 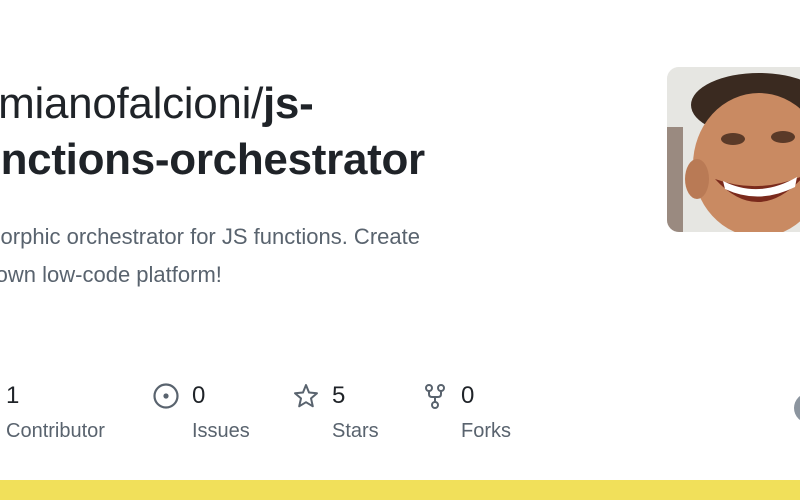 I want to click on owner-avatar, so click(x=733, y=149).